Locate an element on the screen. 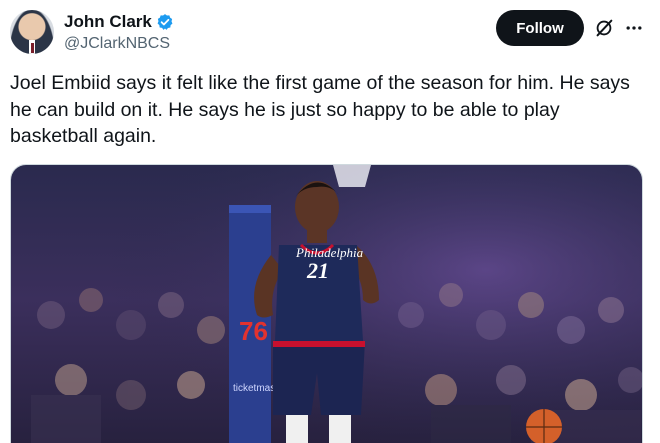  verified-badge-icon is located at coordinates (165, 22).